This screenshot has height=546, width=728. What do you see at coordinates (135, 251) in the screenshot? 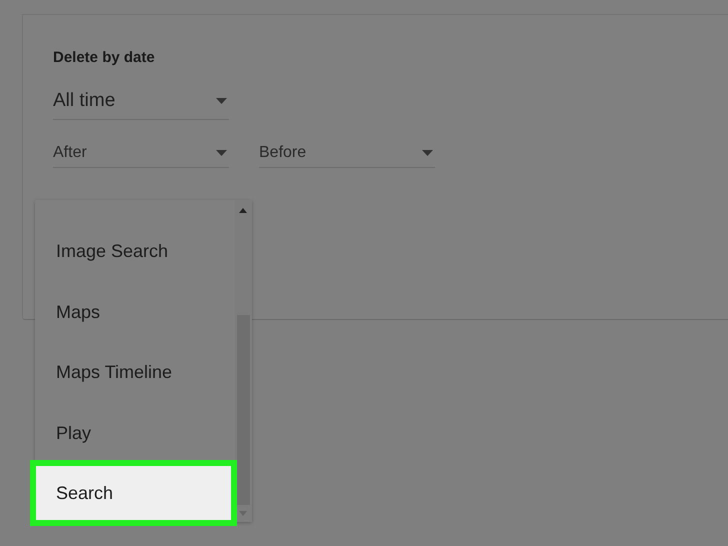
I see `menu-item: Image Search` at bounding box center [135, 251].